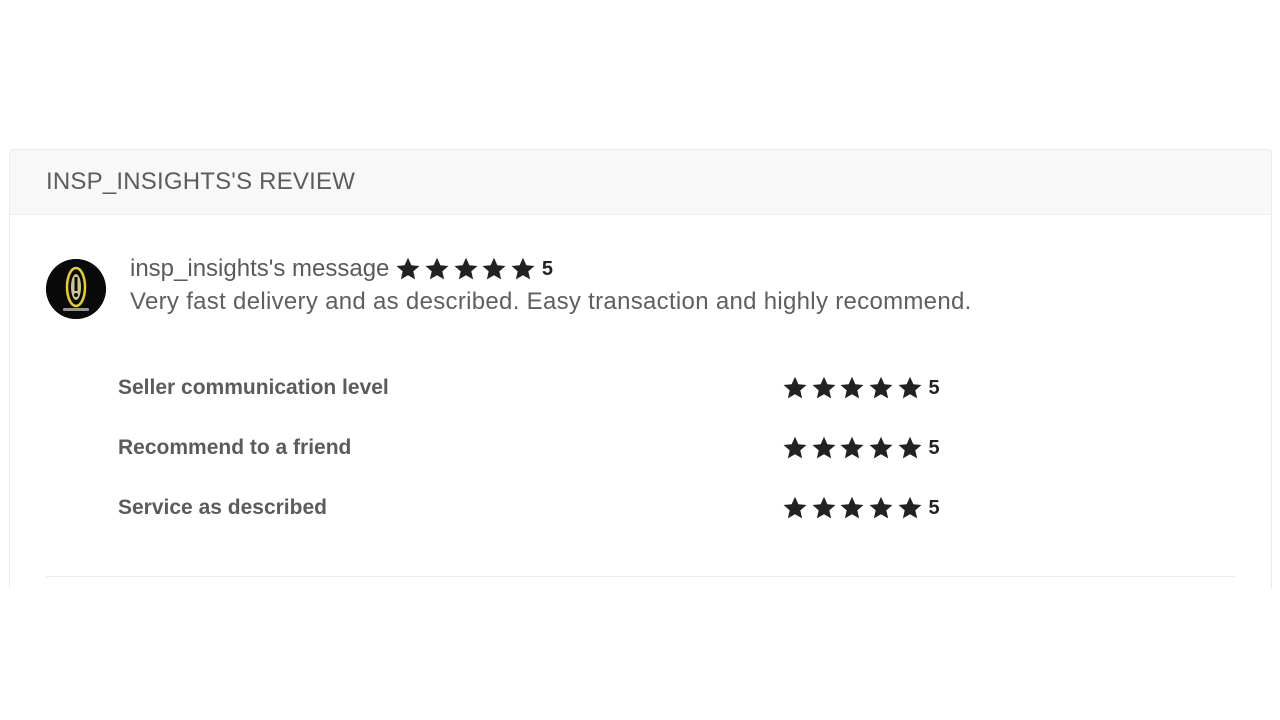 The image size is (1280, 720). What do you see at coordinates (547, 268) in the screenshot?
I see `overall-rating-value: 5` at bounding box center [547, 268].